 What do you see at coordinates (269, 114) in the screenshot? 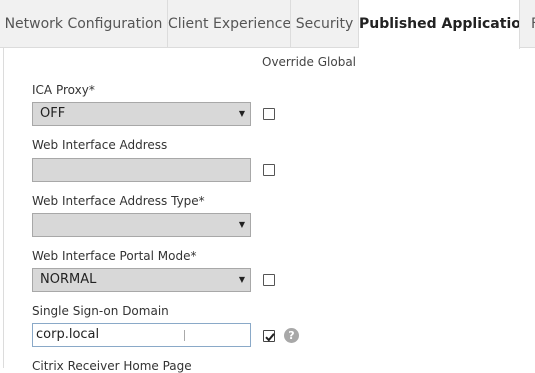
I see `ica-proxy-override-checkbox` at bounding box center [269, 114].